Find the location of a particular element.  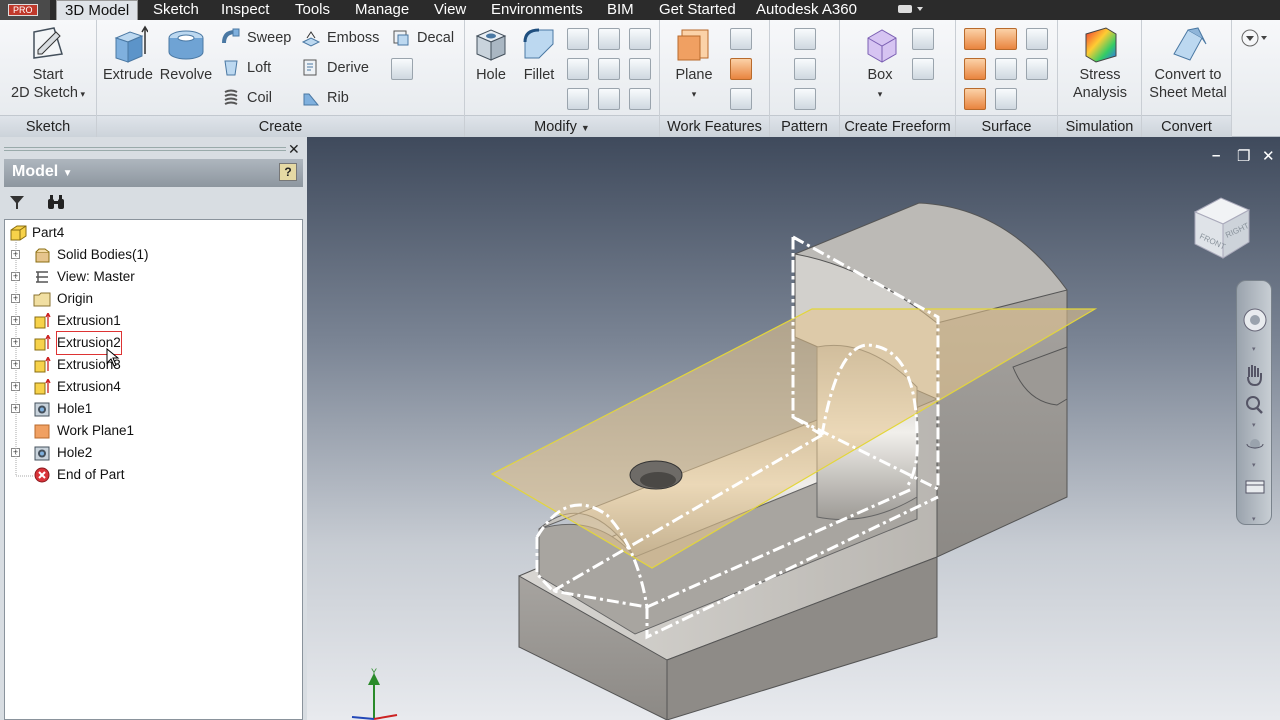

coil-button: Coil is located at coordinates (246, 98).